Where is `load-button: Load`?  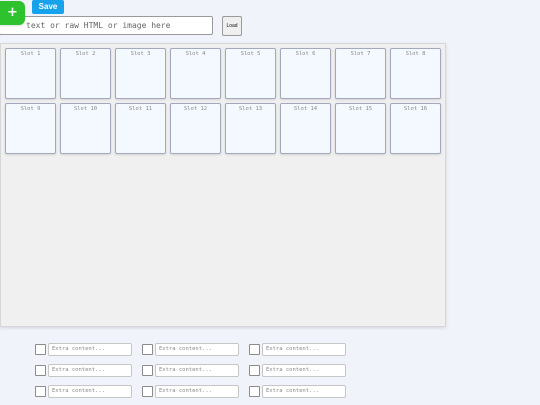
load-button: Load is located at coordinates (232, 26).